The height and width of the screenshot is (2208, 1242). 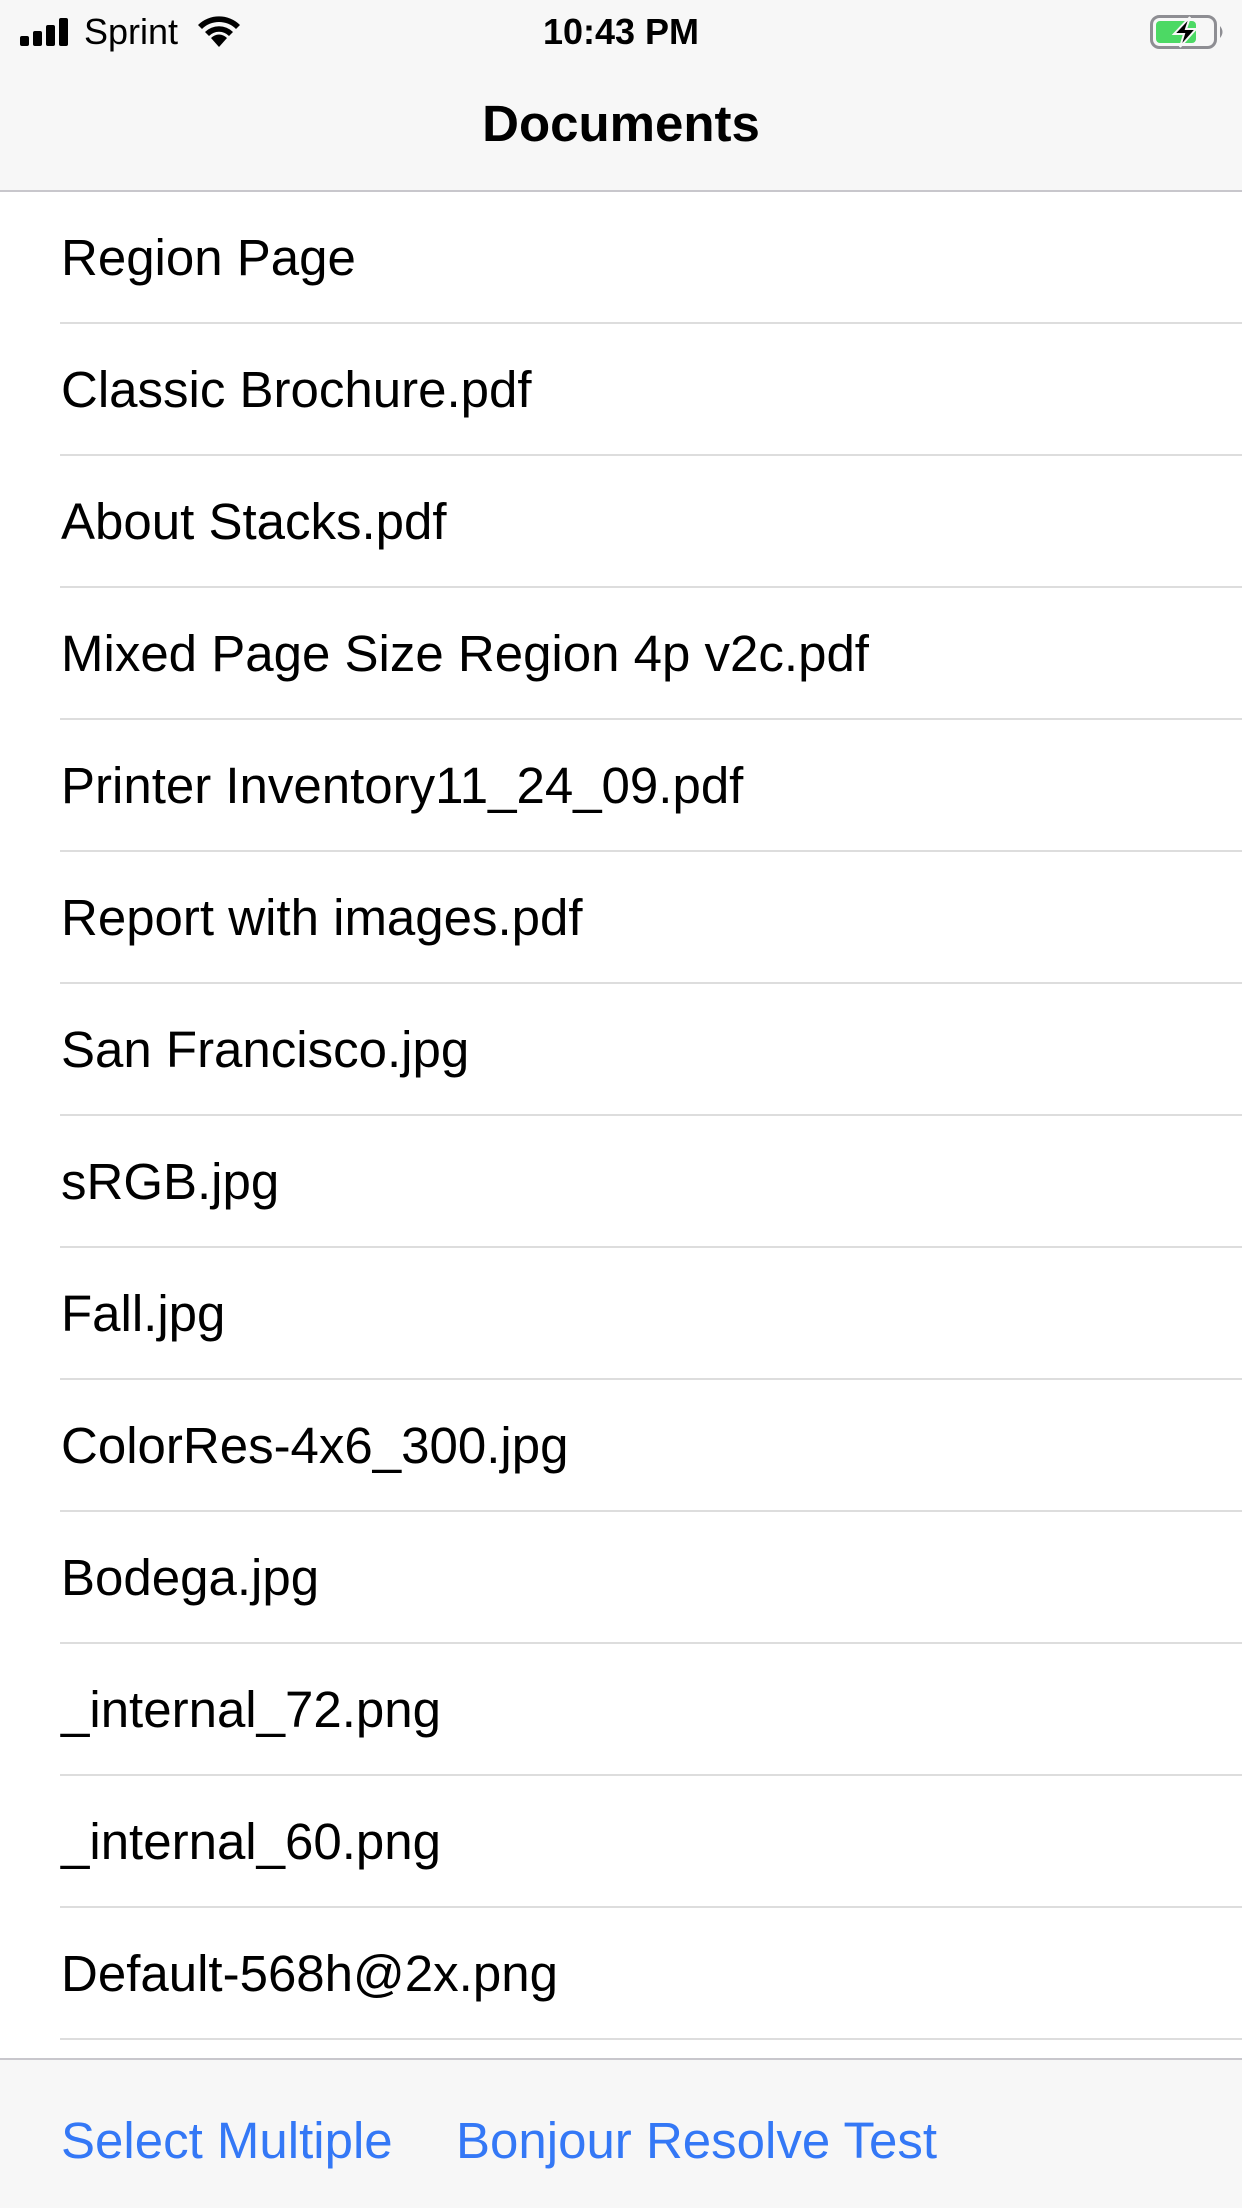 I want to click on document-row: Classic Brochure.pdf, so click(x=621, y=390).